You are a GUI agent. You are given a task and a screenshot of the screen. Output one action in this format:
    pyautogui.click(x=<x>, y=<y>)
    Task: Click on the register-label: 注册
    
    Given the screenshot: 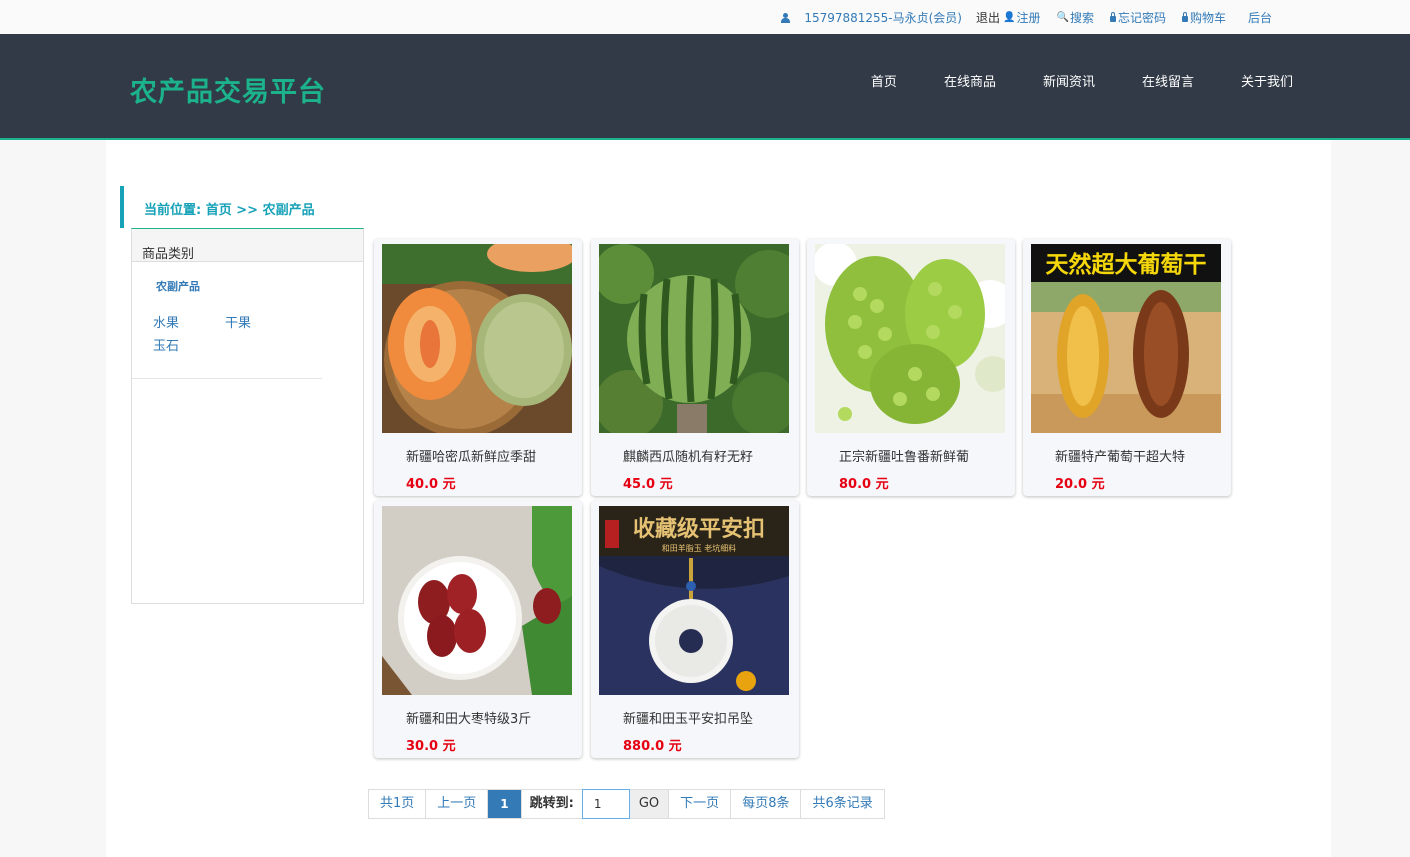 What is the action you would take?
    pyautogui.click(x=1028, y=18)
    